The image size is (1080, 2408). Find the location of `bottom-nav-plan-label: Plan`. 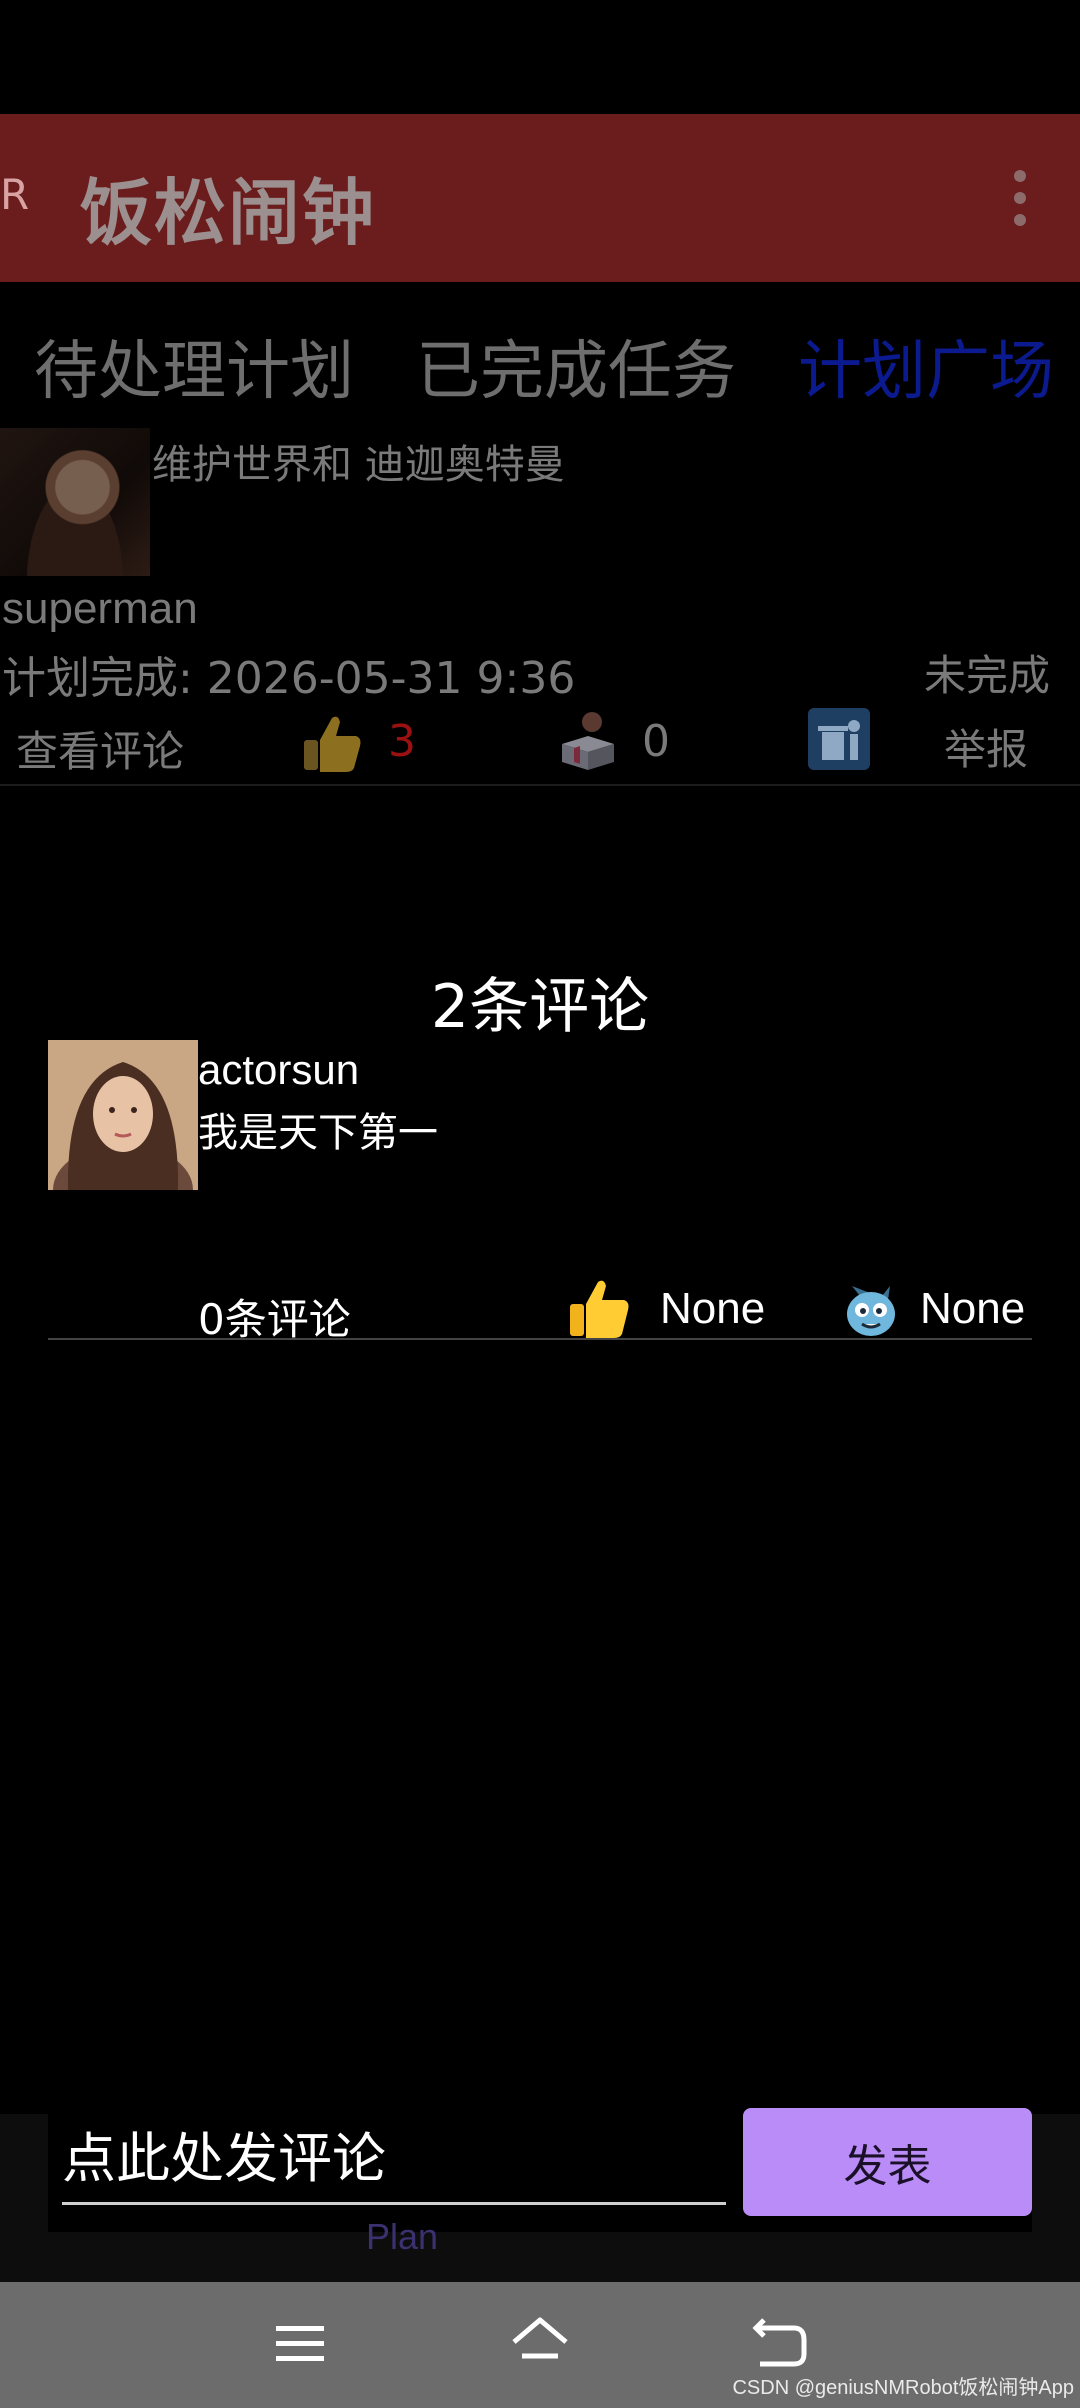

bottom-nav-plan-label: Plan is located at coordinates (402, 2237).